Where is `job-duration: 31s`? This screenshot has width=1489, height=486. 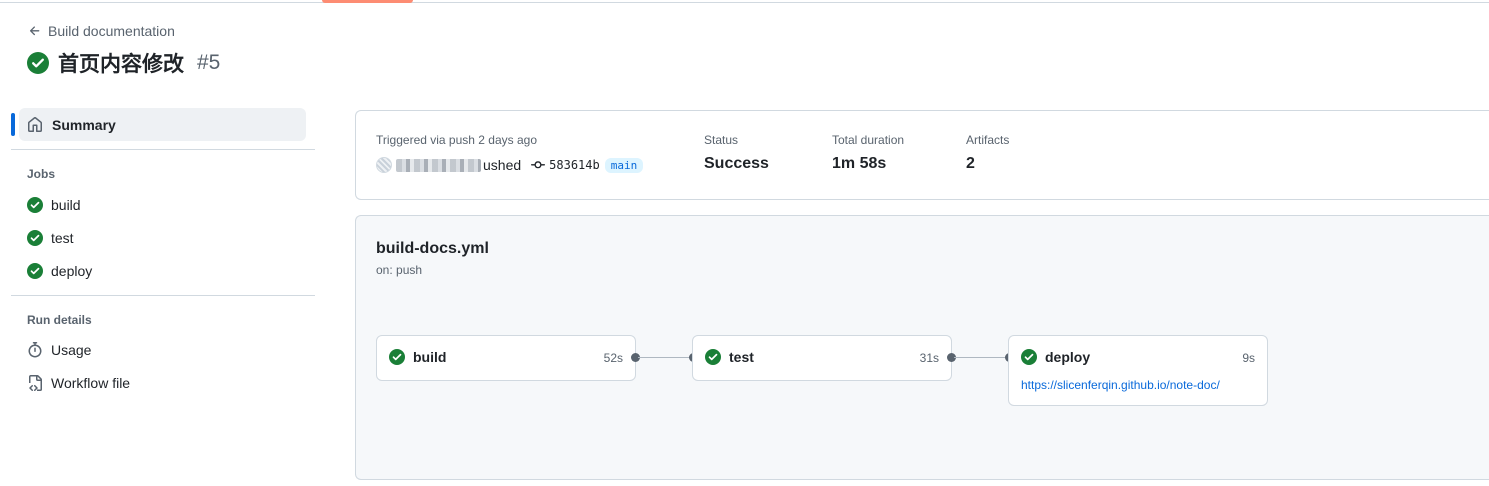 job-duration: 31s is located at coordinates (929, 358).